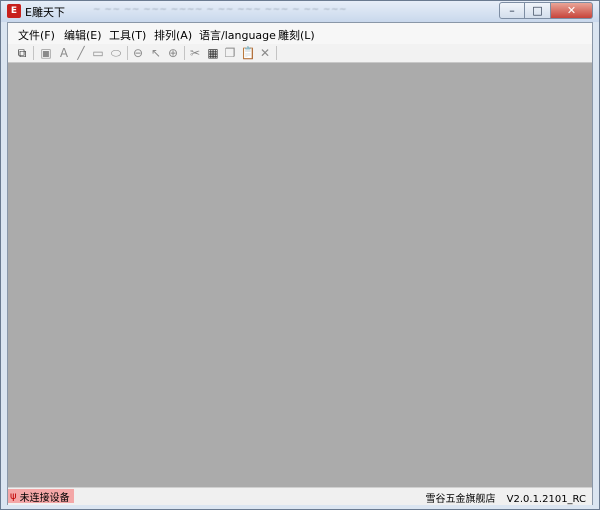 The width and height of the screenshot is (600, 510). I want to click on paste-icon: 📋, so click(248, 53).